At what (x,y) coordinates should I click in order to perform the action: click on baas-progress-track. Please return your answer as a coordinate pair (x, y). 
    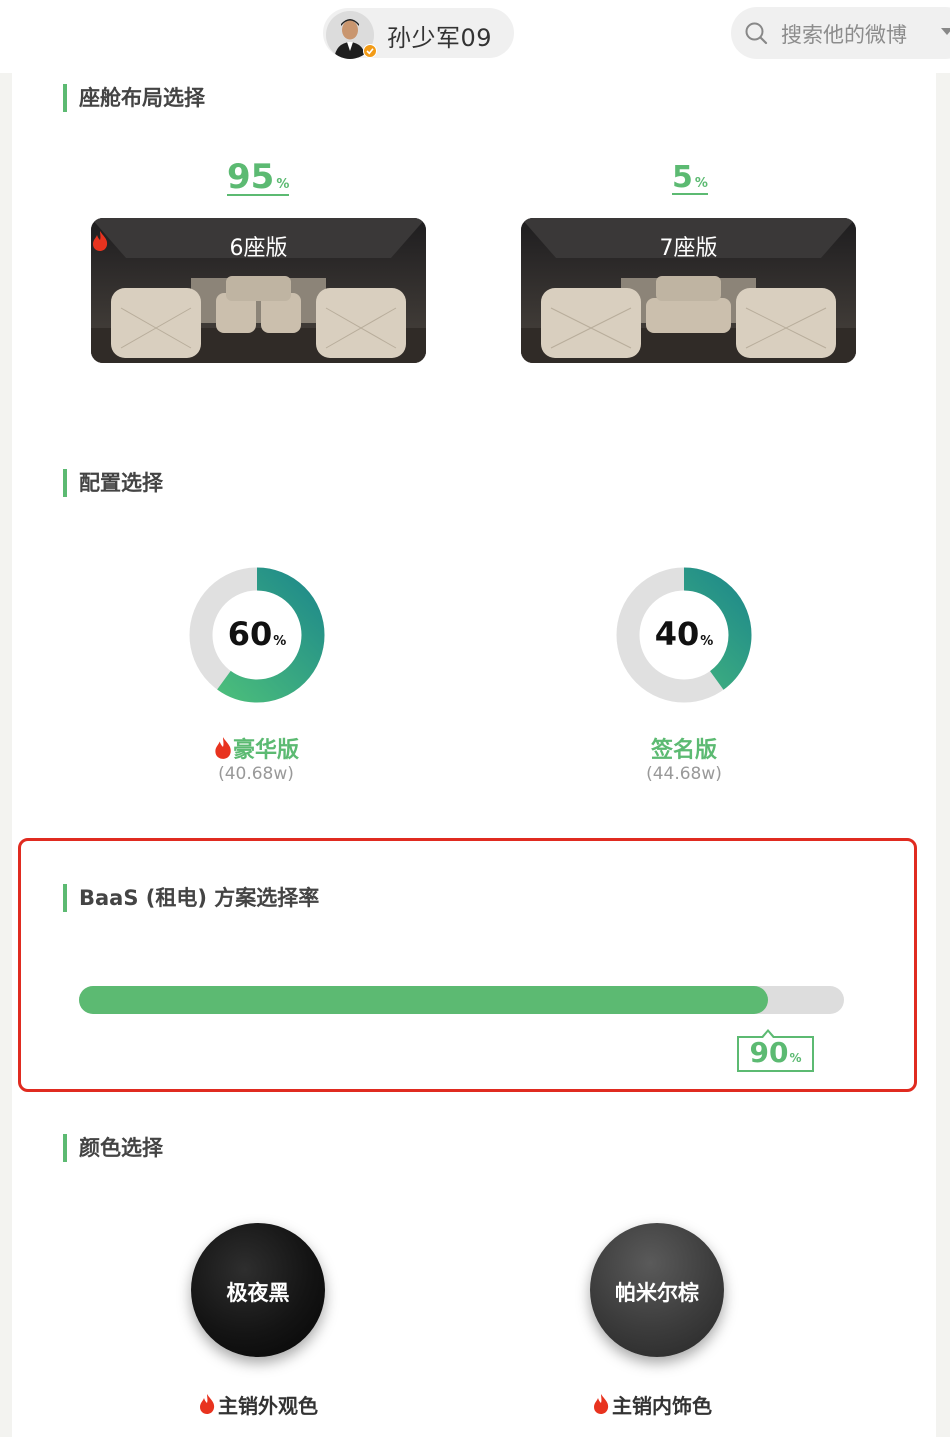
    Looking at the image, I should click on (461, 1000).